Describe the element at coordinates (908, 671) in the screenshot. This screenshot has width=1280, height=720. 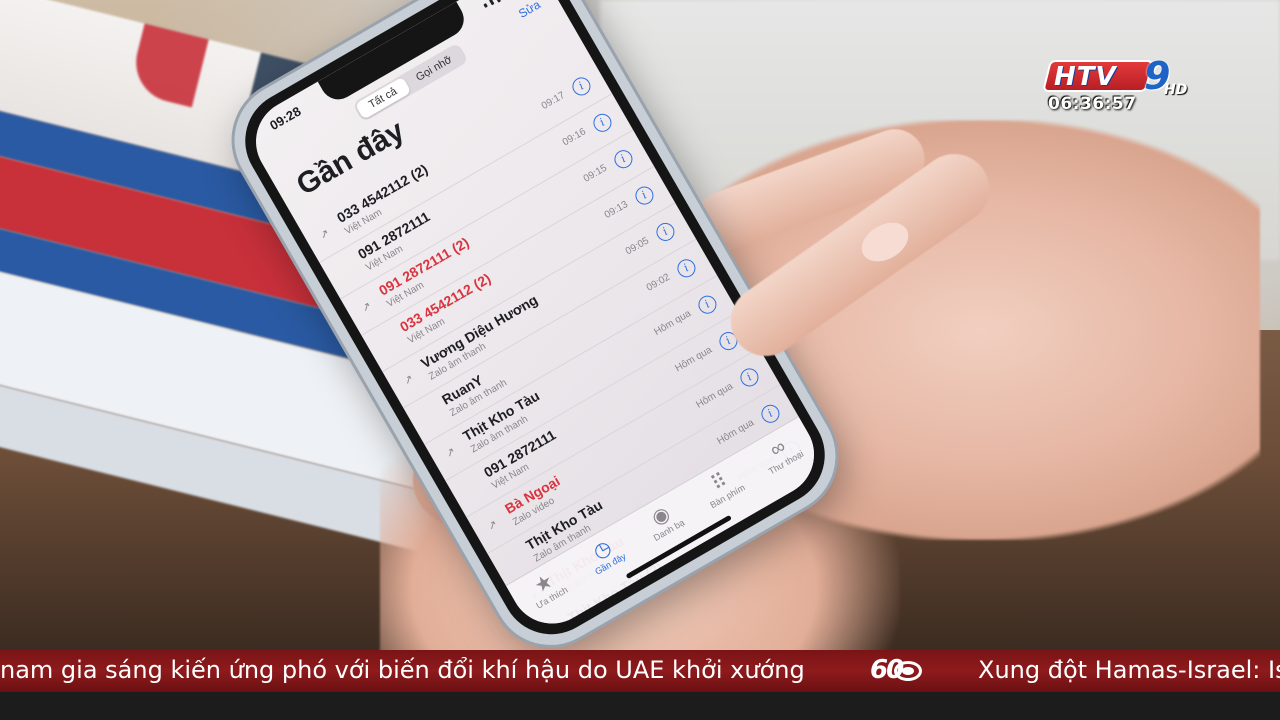
I see `ring-icon` at that location.